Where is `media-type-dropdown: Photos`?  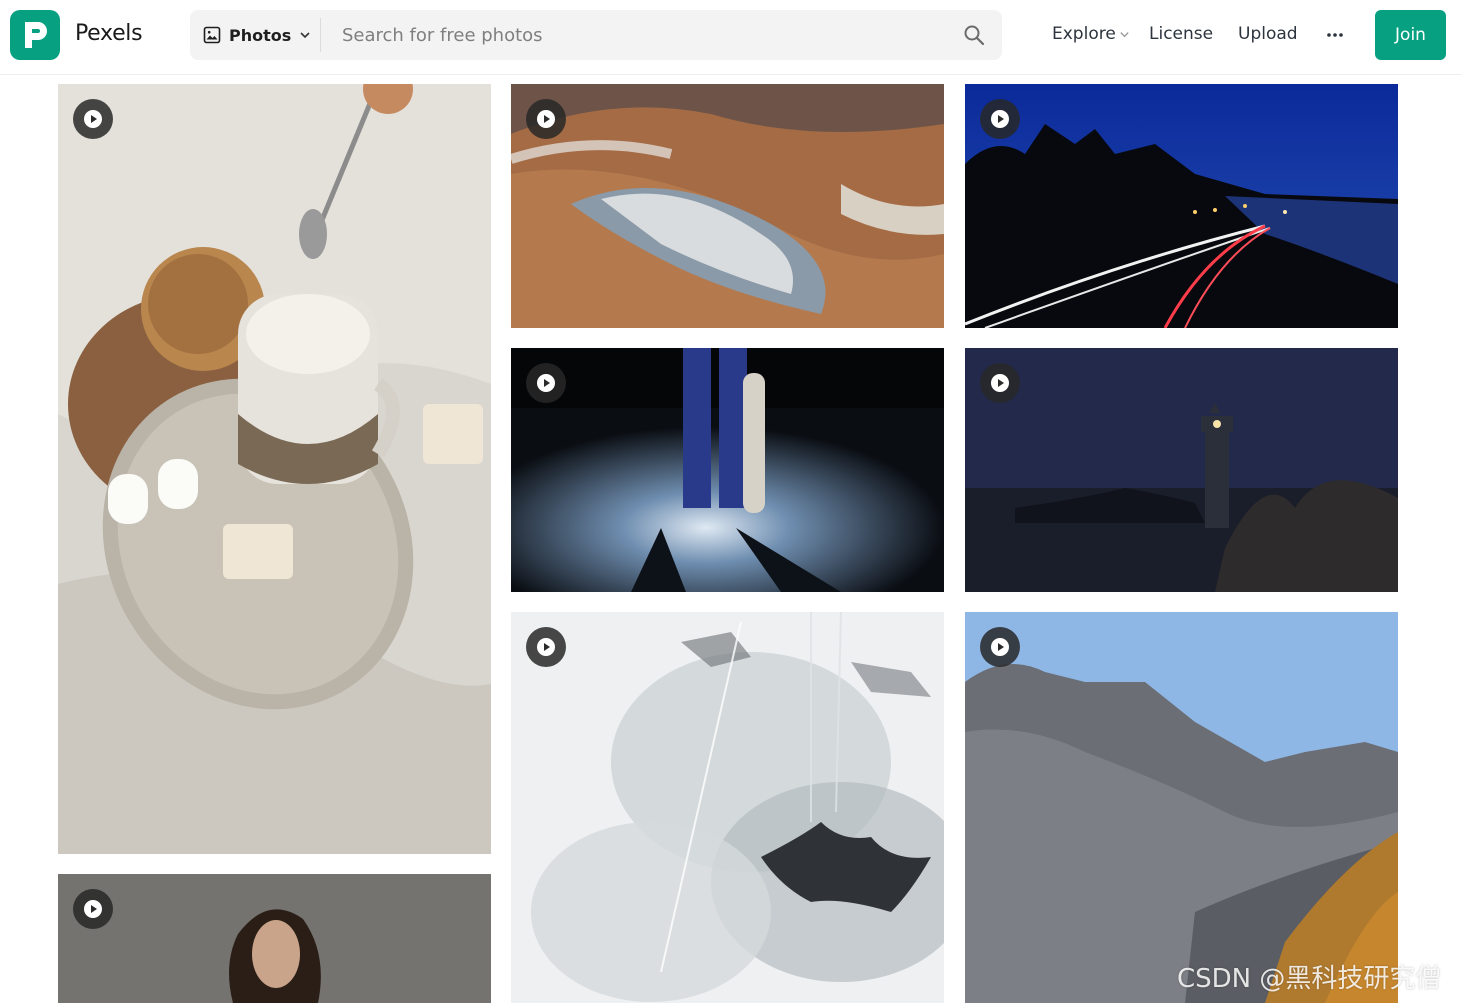 media-type-dropdown: Photos is located at coordinates (255, 35).